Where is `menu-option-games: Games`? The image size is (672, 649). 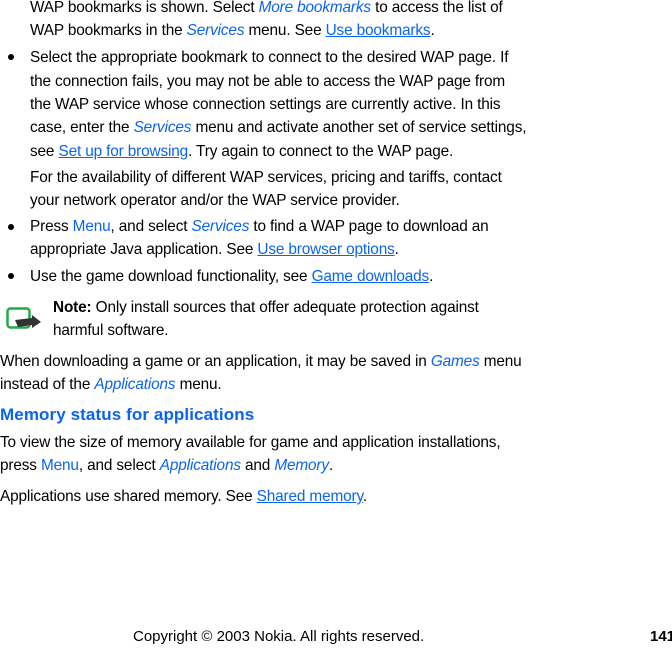 menu-option-games: Games is located at coordinates (455, 361).